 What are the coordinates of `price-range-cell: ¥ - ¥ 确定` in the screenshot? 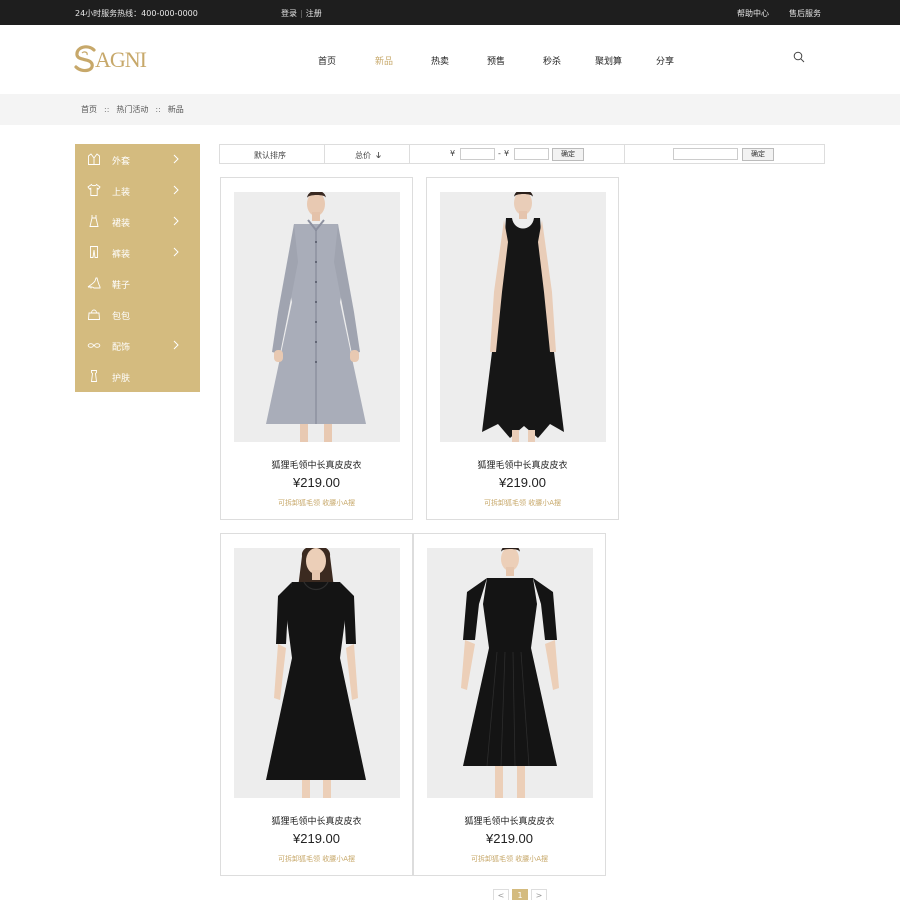 It's located at (517, 154).